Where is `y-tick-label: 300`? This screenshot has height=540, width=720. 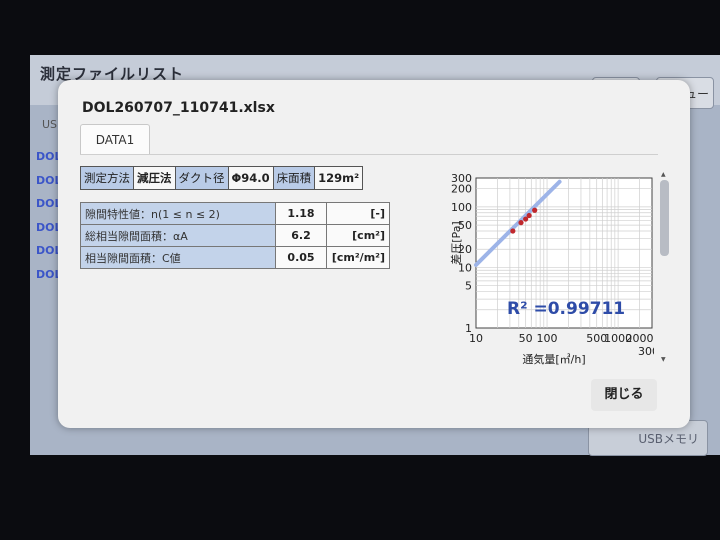
y-tick-label: 300 is located at coordinates (461, 178).